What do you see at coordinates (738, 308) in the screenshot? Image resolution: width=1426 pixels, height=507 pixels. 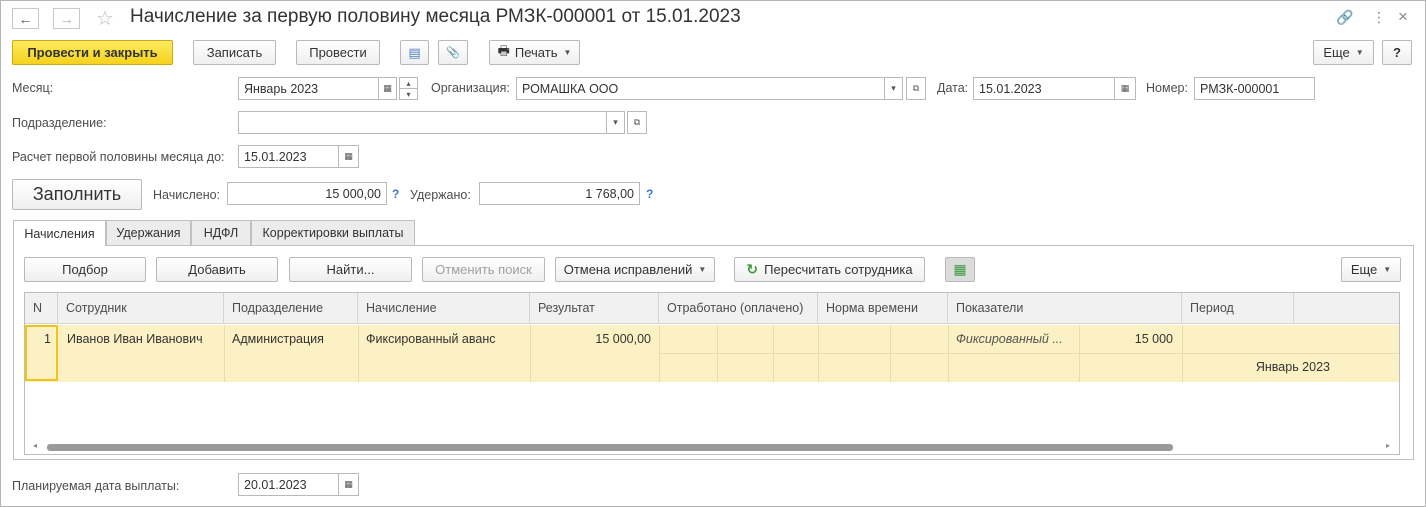 I see `column-header-worked: Отработано (оплачено)` at bounding box center [738, 308].